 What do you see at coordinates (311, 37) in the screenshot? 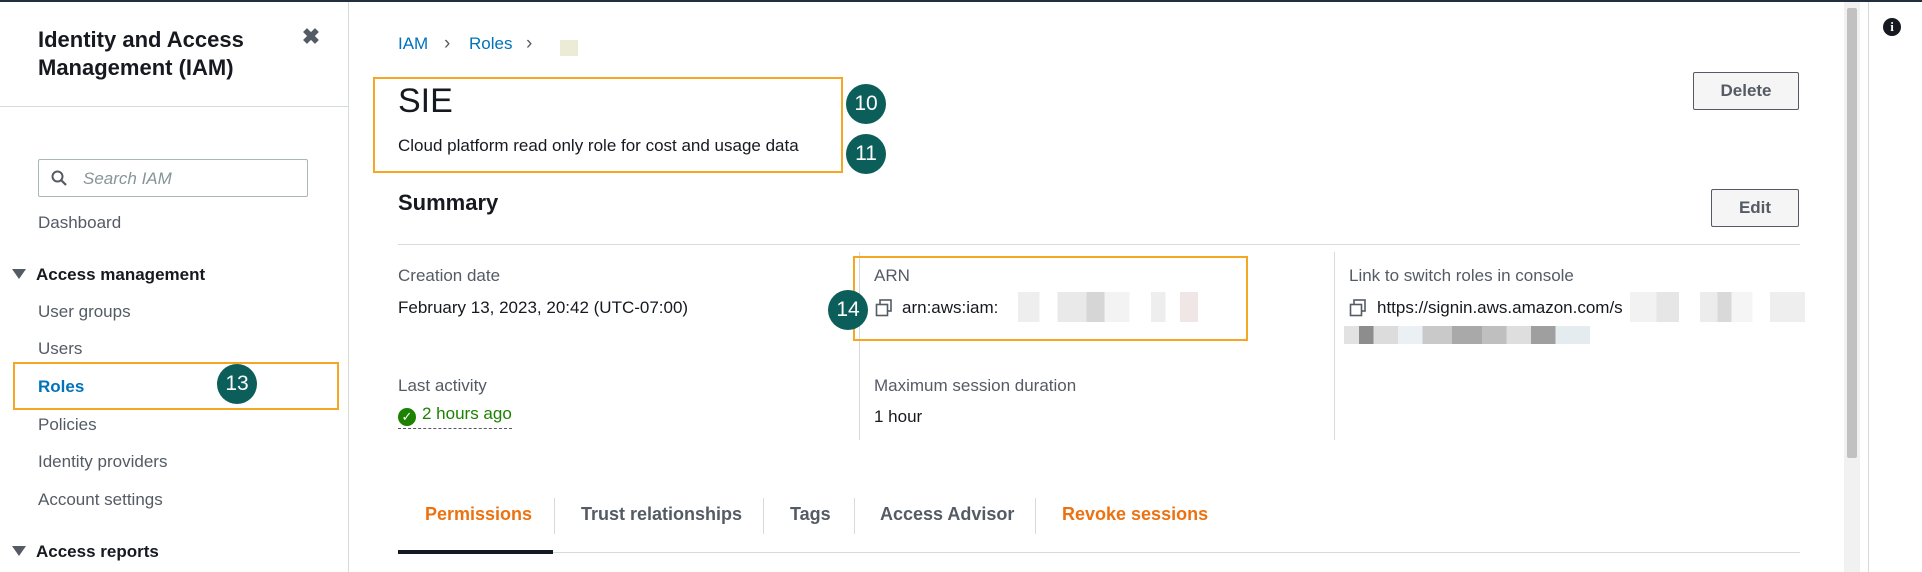
I see `close-icon: ✖` at bounding box center [311, 37].